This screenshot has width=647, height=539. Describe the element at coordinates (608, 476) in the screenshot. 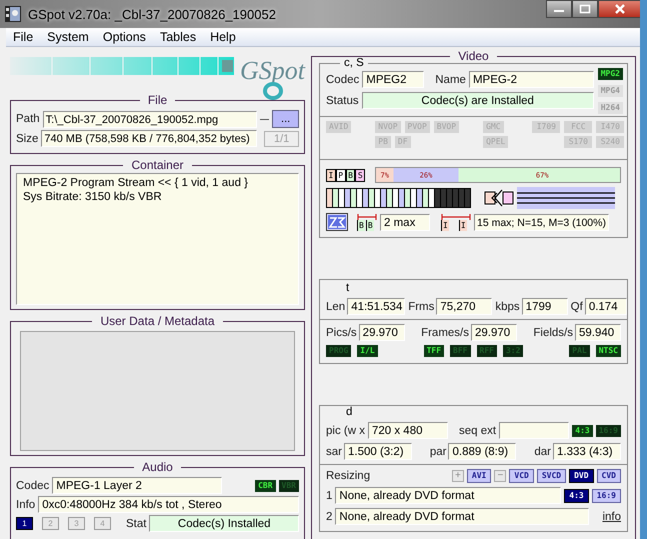

I see `format-button: CVD` at that location.